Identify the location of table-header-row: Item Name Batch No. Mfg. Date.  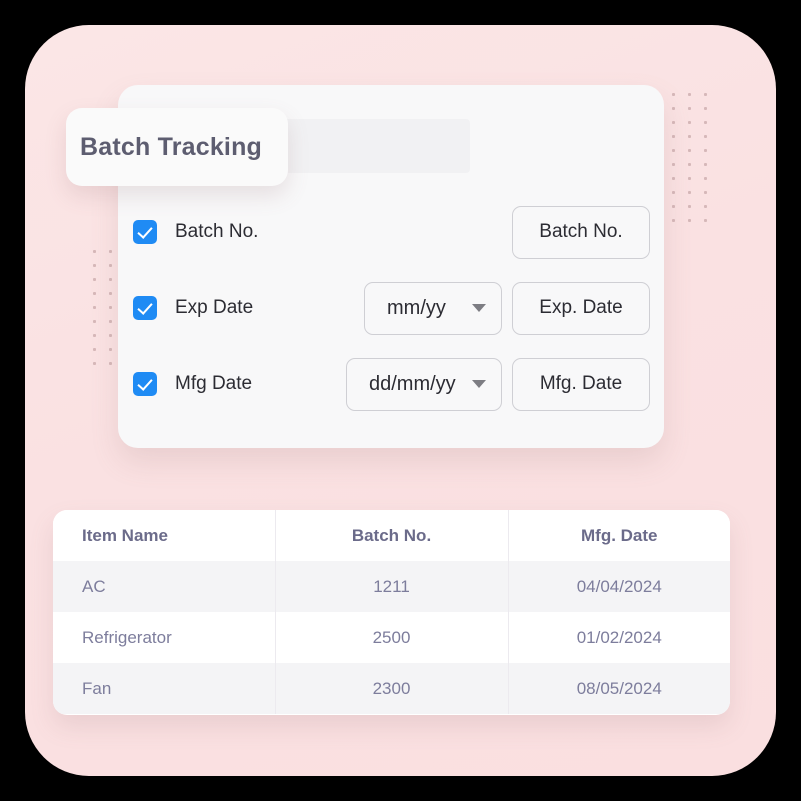
(391, 535).